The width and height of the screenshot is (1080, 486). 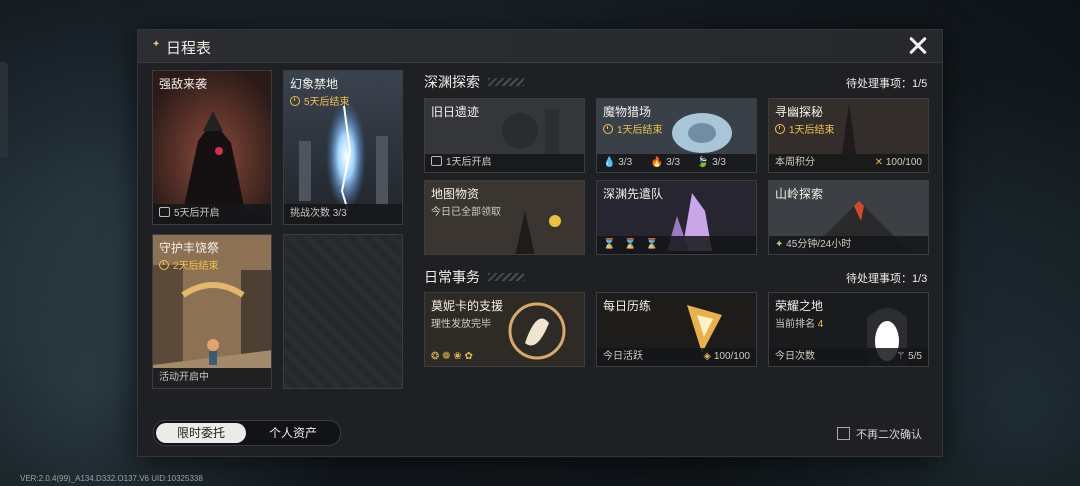 What do you see at coordinates (455, 194) in the screenshot?
I see `card-title: 地图物资` at bounding box center [455, 194].